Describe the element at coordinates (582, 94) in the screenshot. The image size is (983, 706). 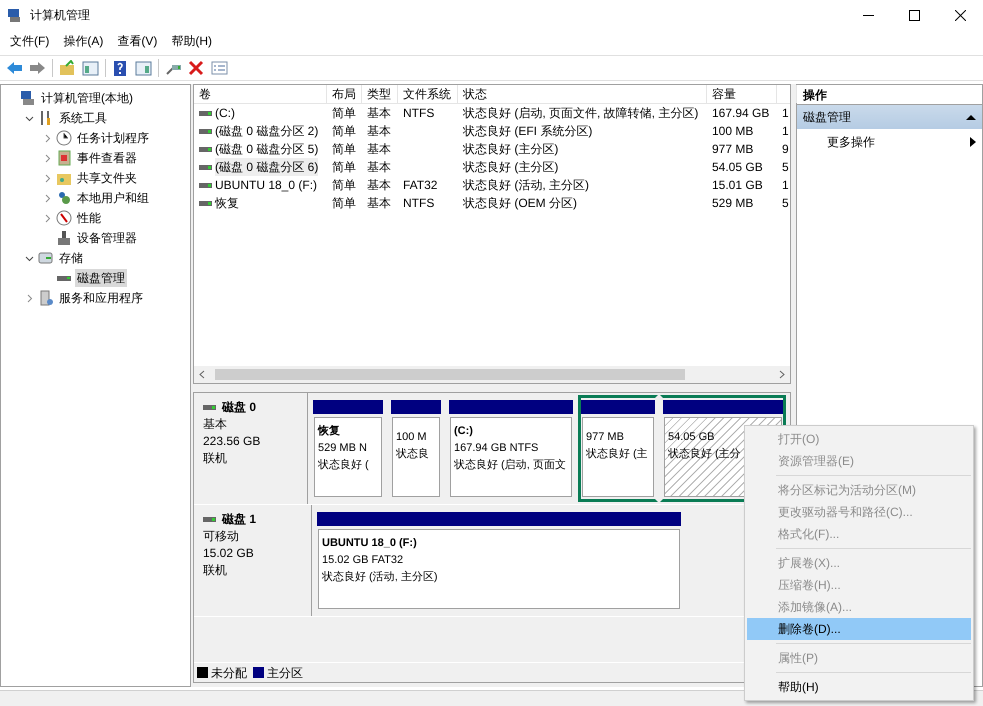
I see `column-header: 状态` at that location.